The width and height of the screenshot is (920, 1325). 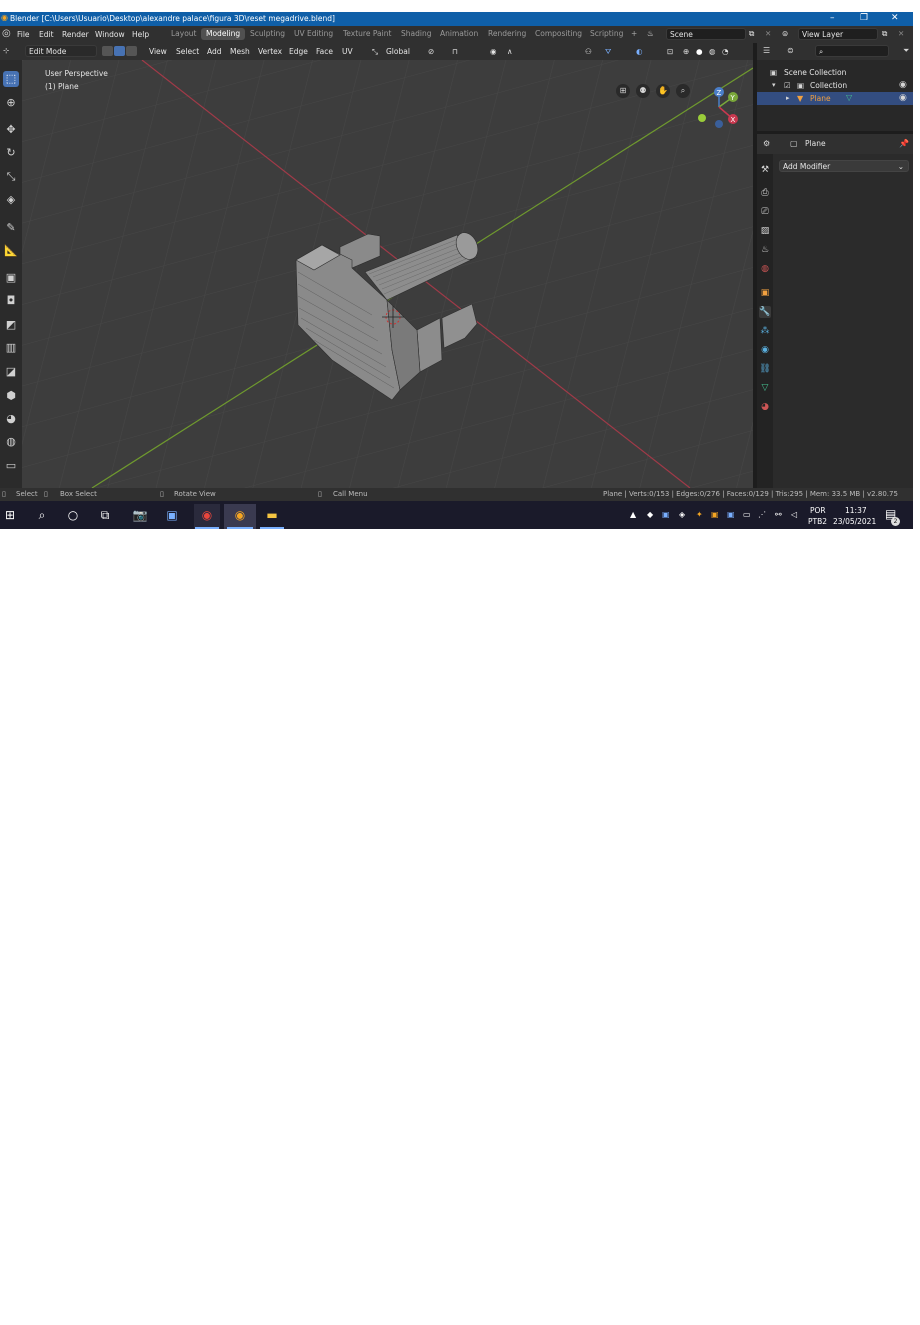 What do you see at coordinates (686, 51) in the screenshot?
I see `wireframe-shading-icon: ⊕` at bounding box center [686, 51].